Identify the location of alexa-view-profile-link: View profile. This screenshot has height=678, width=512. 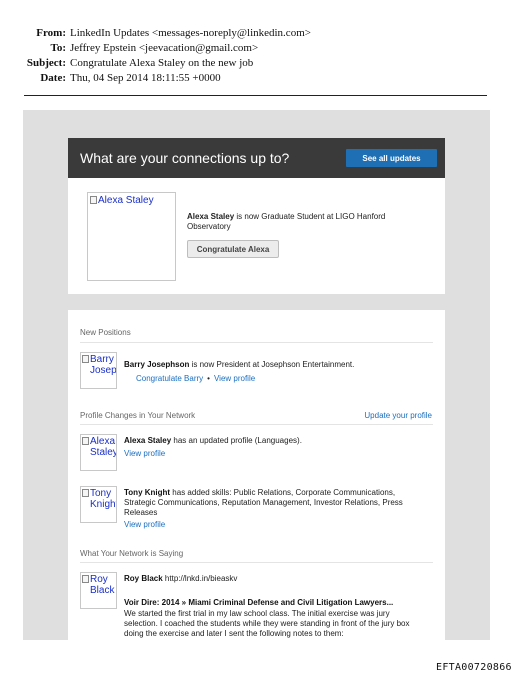
(144, 453).